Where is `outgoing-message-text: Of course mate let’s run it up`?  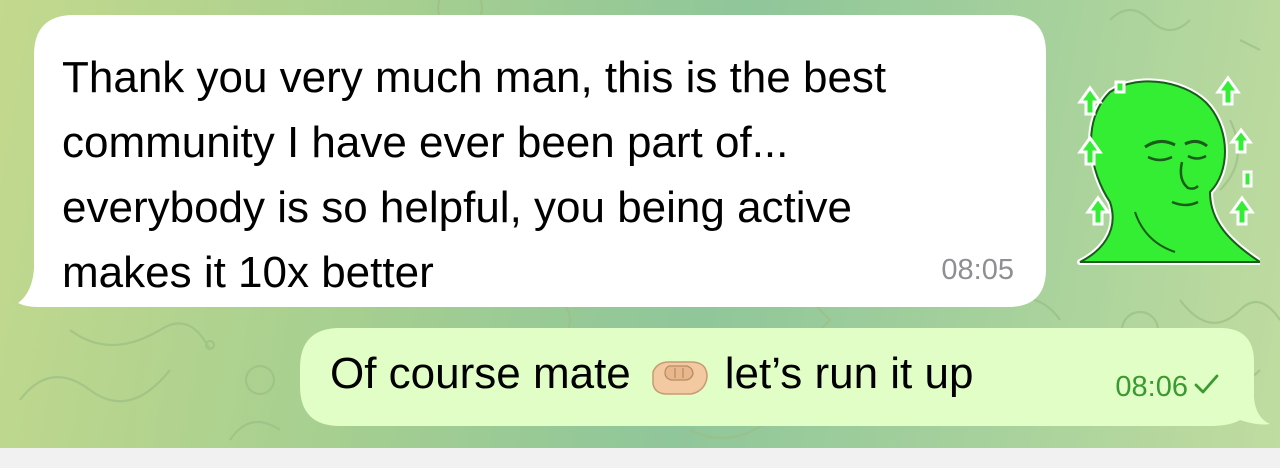
outgoing-message-text: Of course mate let’s run it up is located at coordinates (651, 374).